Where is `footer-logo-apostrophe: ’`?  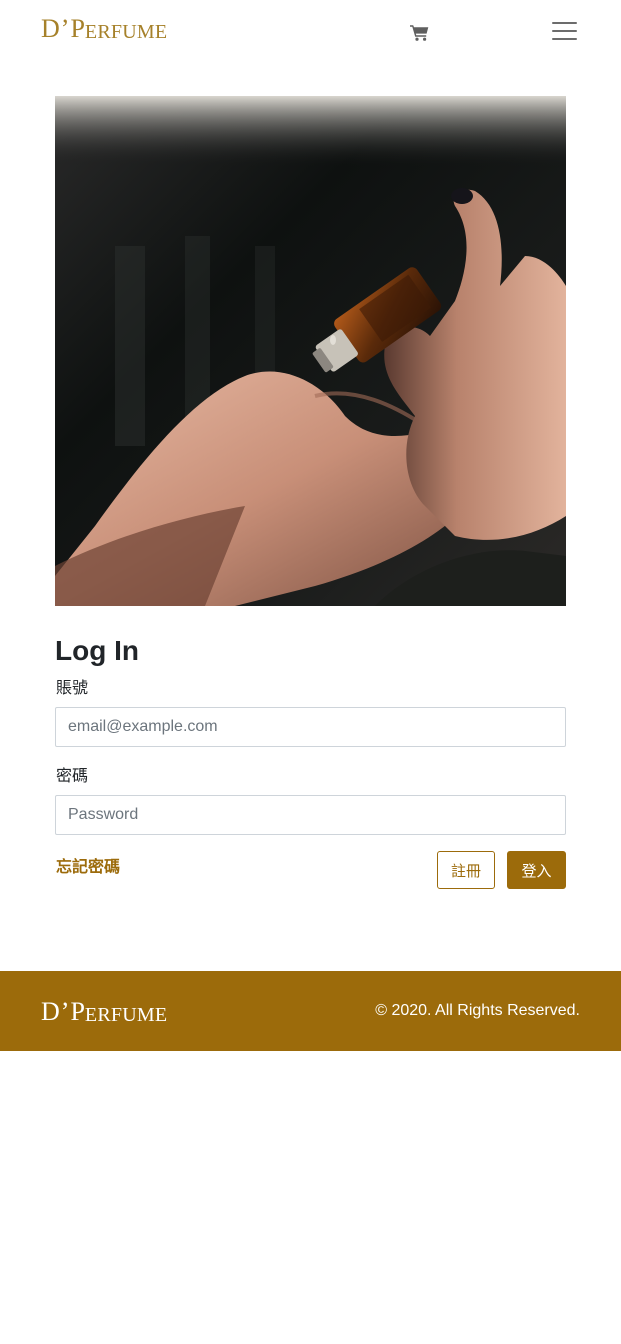 footer-logo-apostrophe: ’ is located at coordinates (65, 1011).